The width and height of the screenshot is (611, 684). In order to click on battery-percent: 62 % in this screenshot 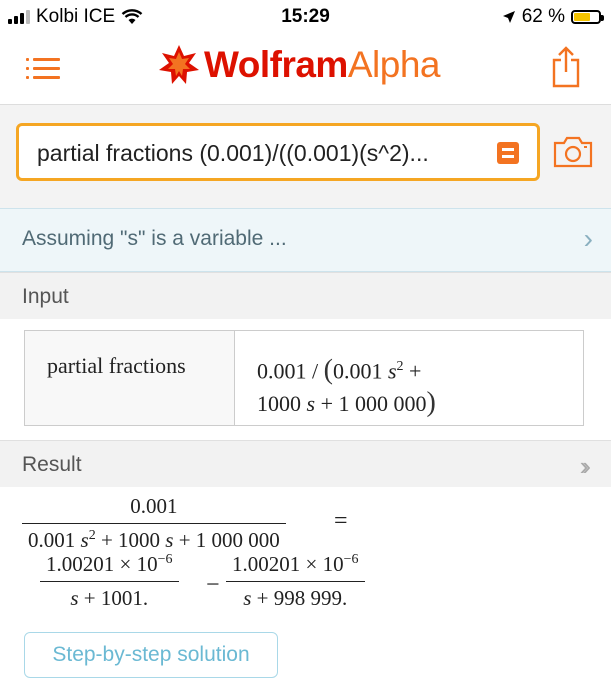, I will do `click(543, 16)`.